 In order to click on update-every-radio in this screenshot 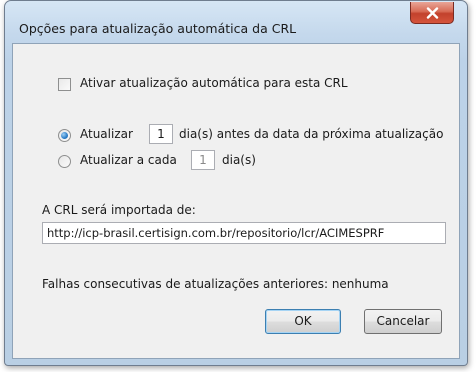, I will do `click(64, 161)`.